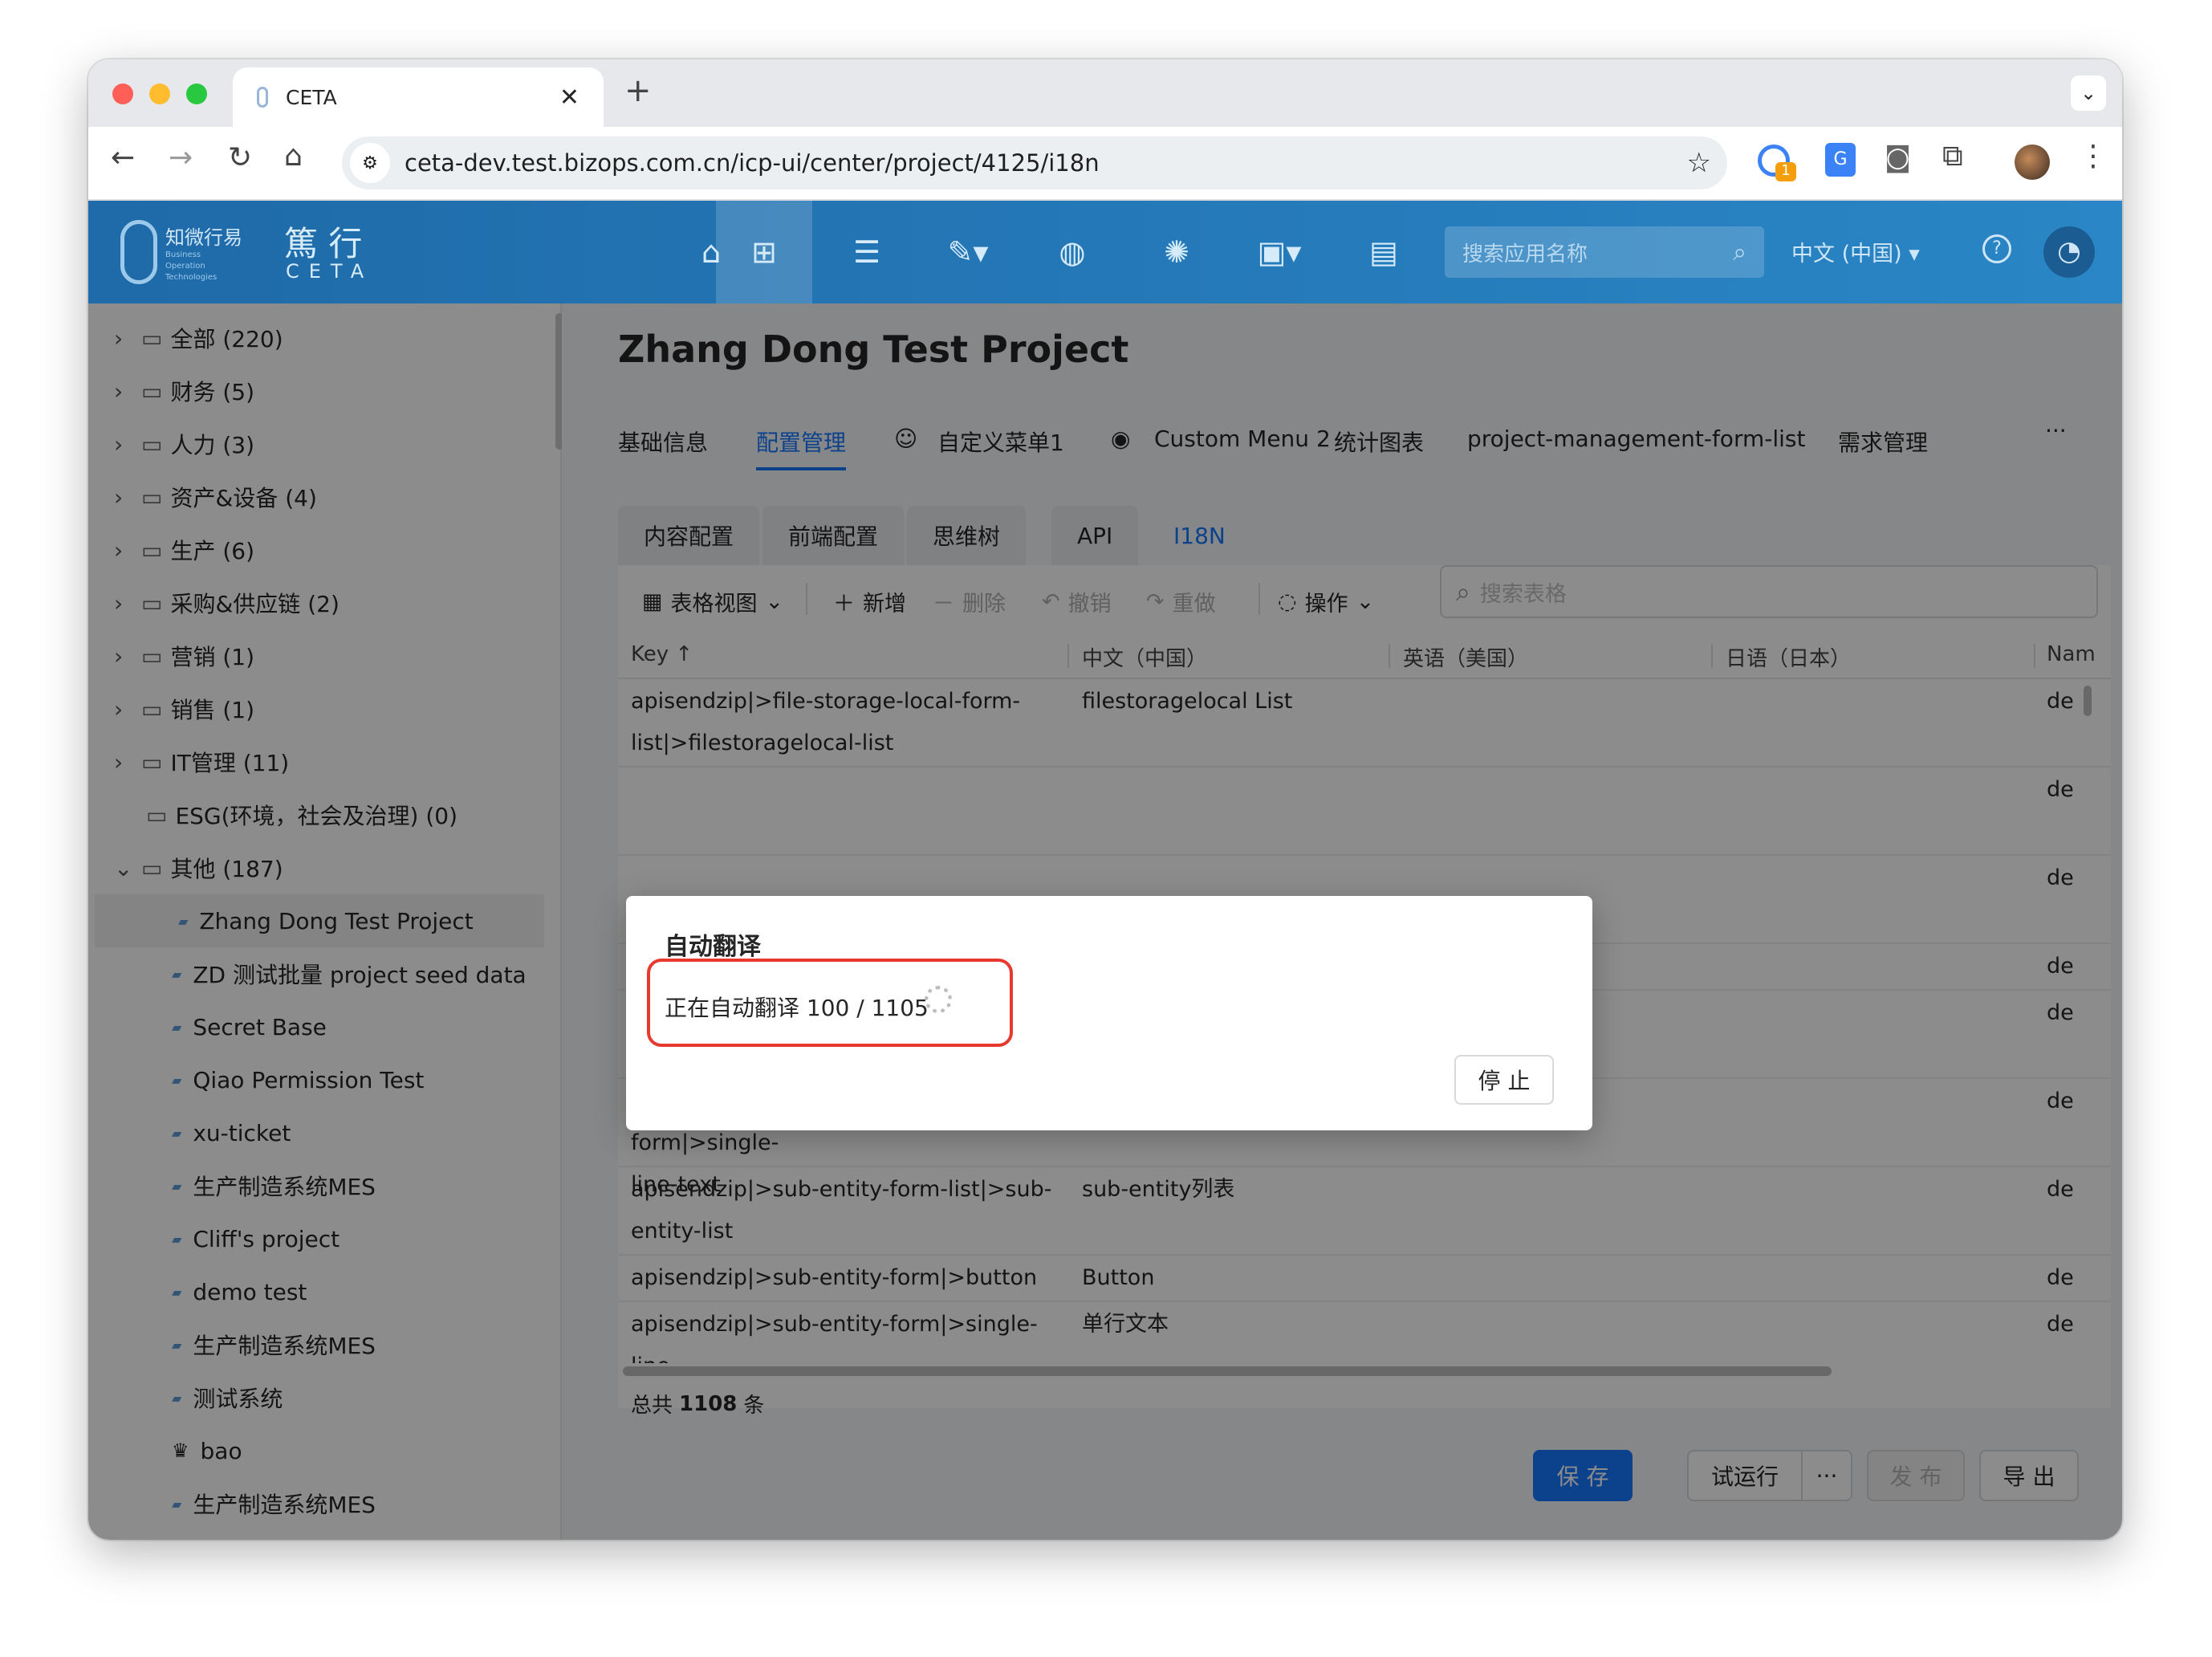 The image size is (2212, 1657). I want to click on tab-title: CETA, so click(312, 97).